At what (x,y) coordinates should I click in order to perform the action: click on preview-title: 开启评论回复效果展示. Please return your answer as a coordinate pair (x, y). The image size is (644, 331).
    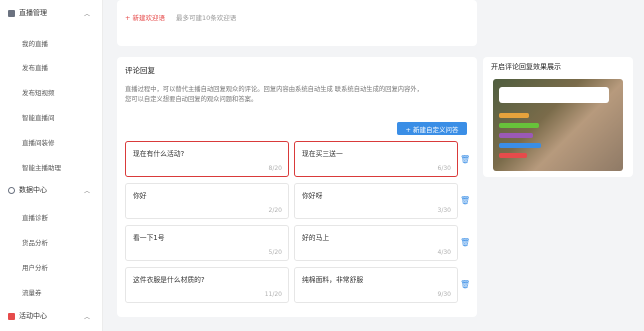
    Looking at the image, I should click on (526, 67).